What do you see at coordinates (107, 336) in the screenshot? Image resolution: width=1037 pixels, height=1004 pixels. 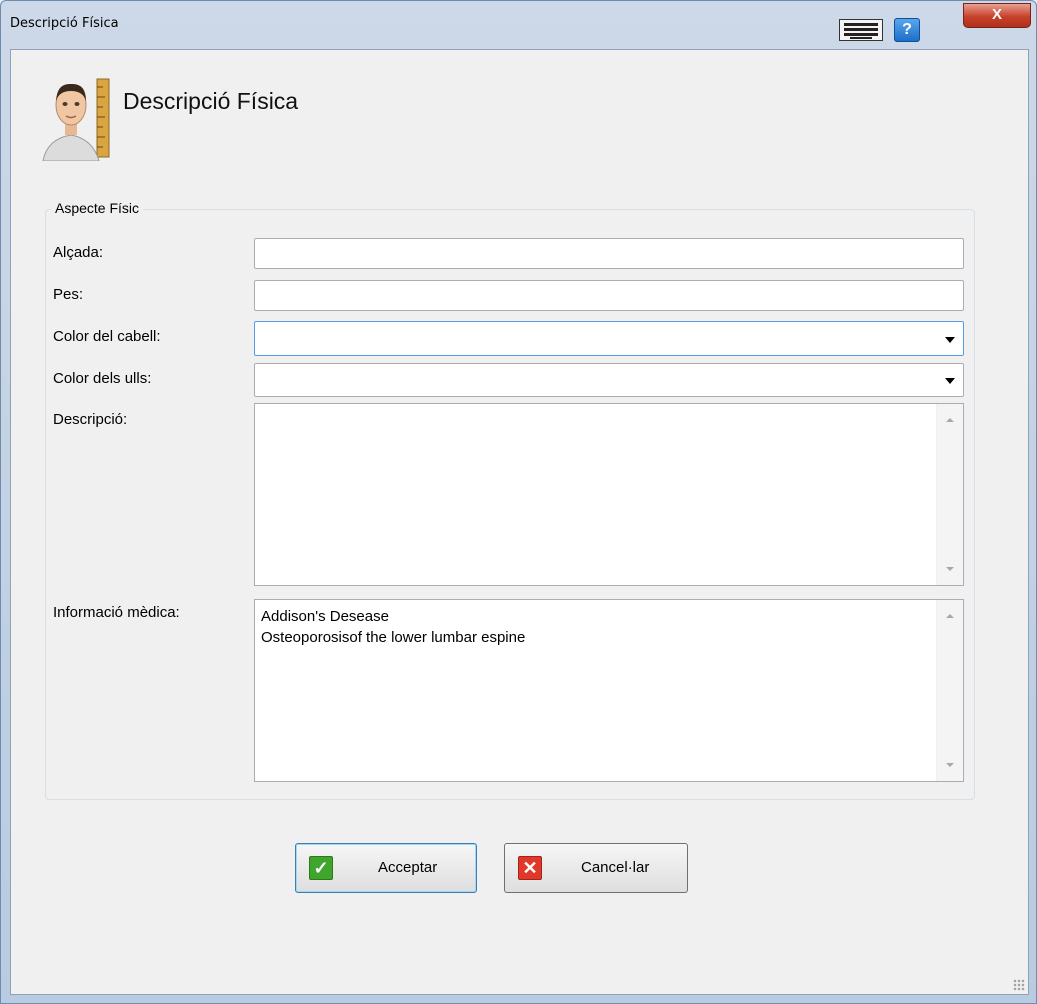 I see `hair-color-label: Color del cabell:` at bounding box center [107, 336].